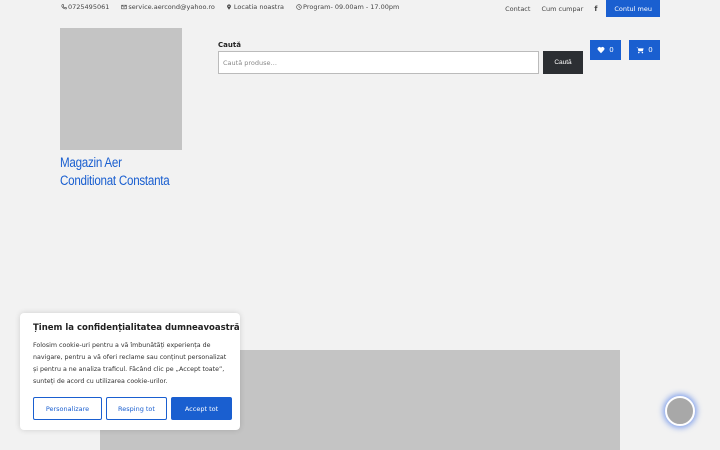 This screenshot has width=720, height=450. I want to click on reject-all-button: Resping tot, so click(136, 408).